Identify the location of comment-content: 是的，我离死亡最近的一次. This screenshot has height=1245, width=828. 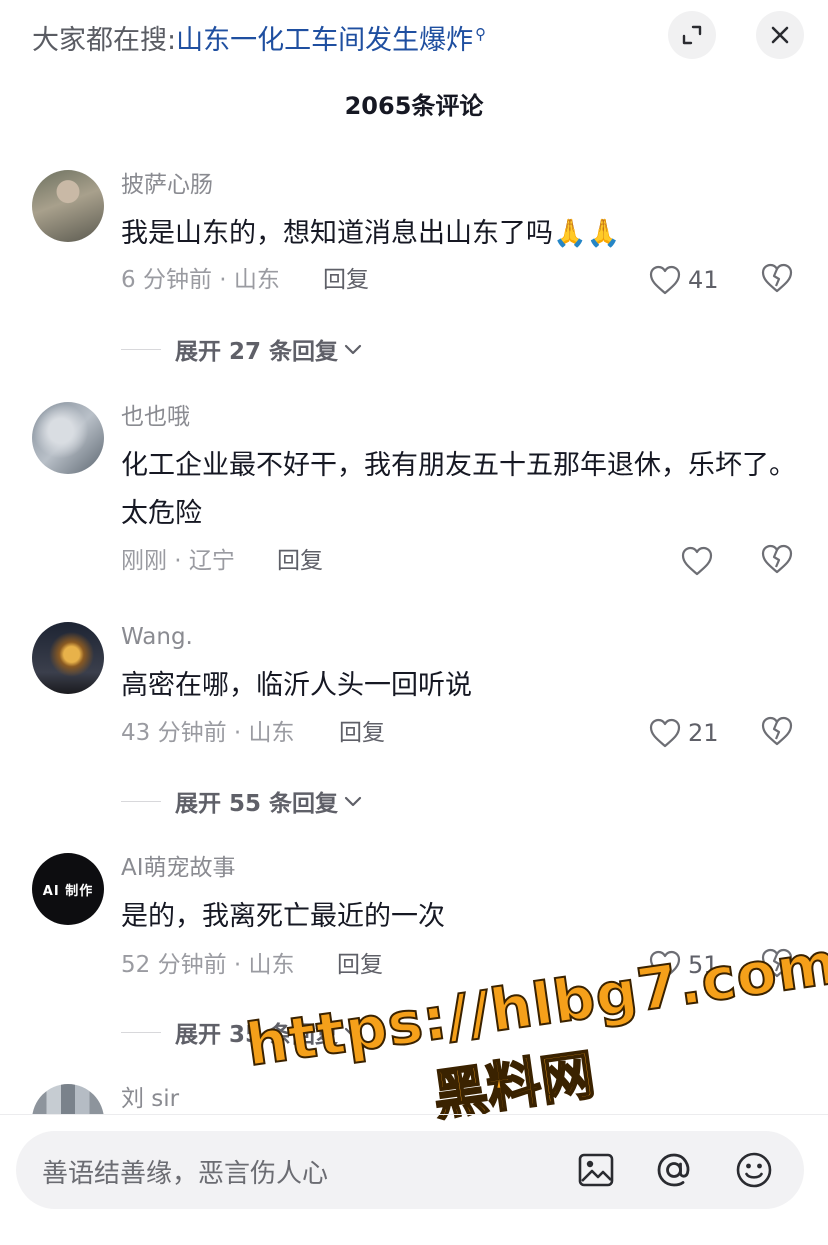
(283, 916).